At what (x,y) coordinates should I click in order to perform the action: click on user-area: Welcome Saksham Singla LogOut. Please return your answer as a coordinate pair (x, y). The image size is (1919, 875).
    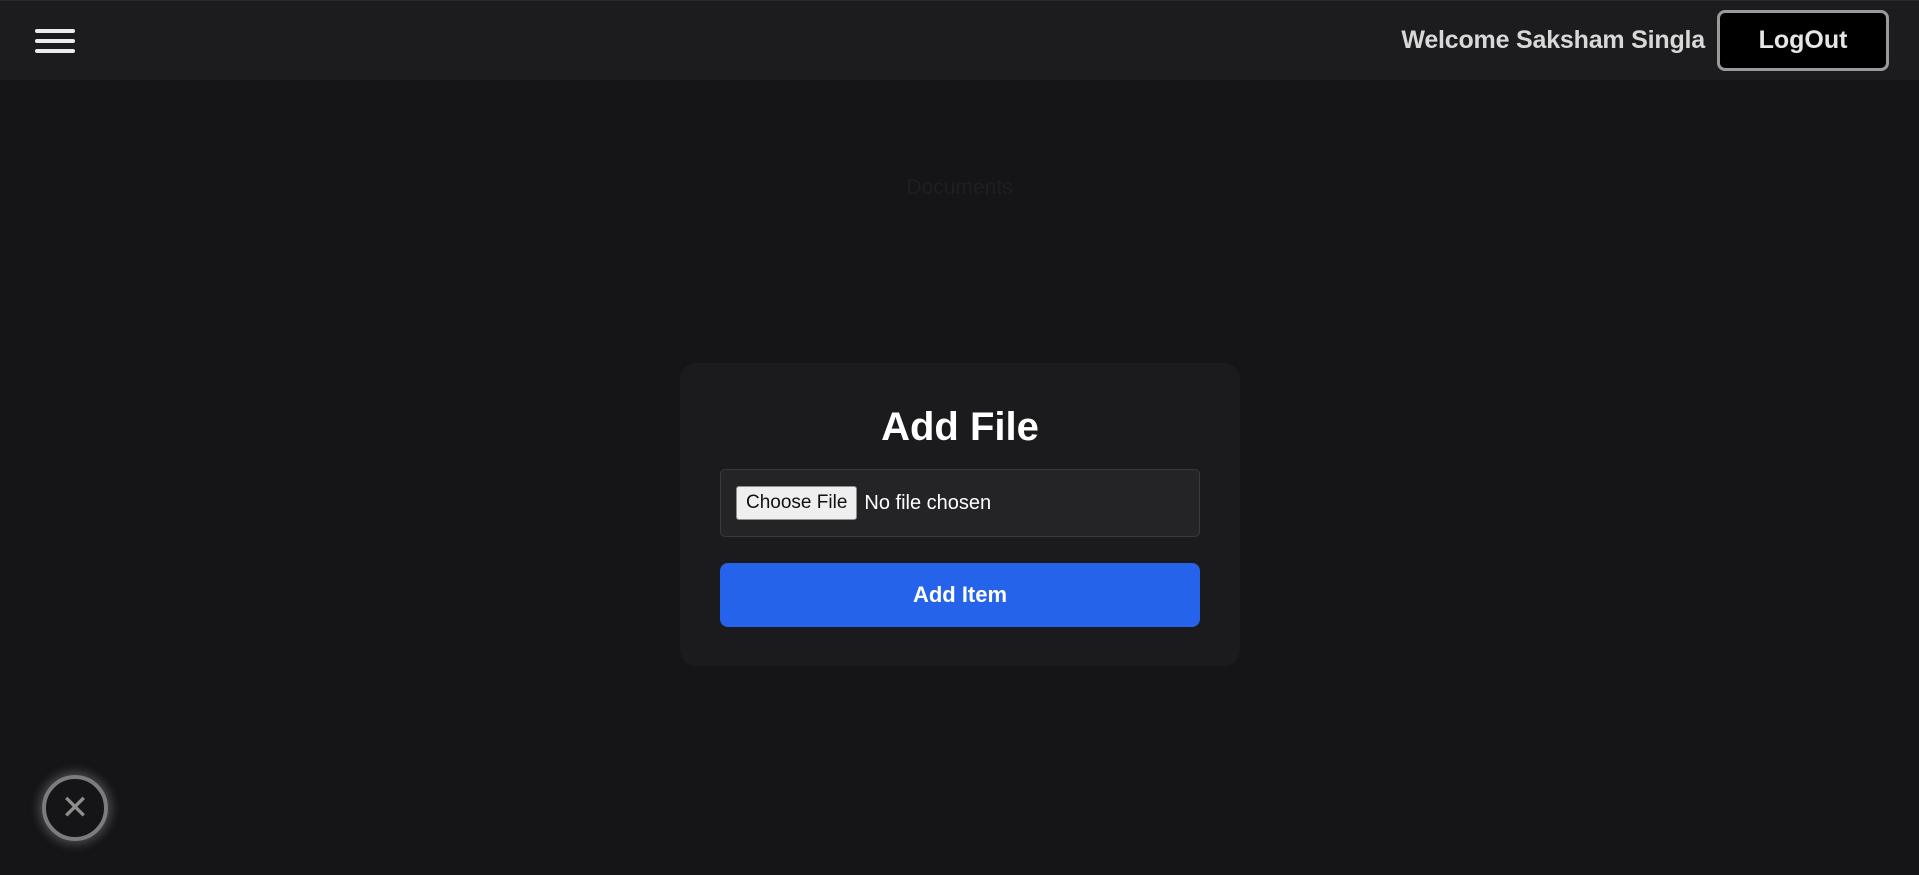
    Looking at the image, I should click on (1645, 40).